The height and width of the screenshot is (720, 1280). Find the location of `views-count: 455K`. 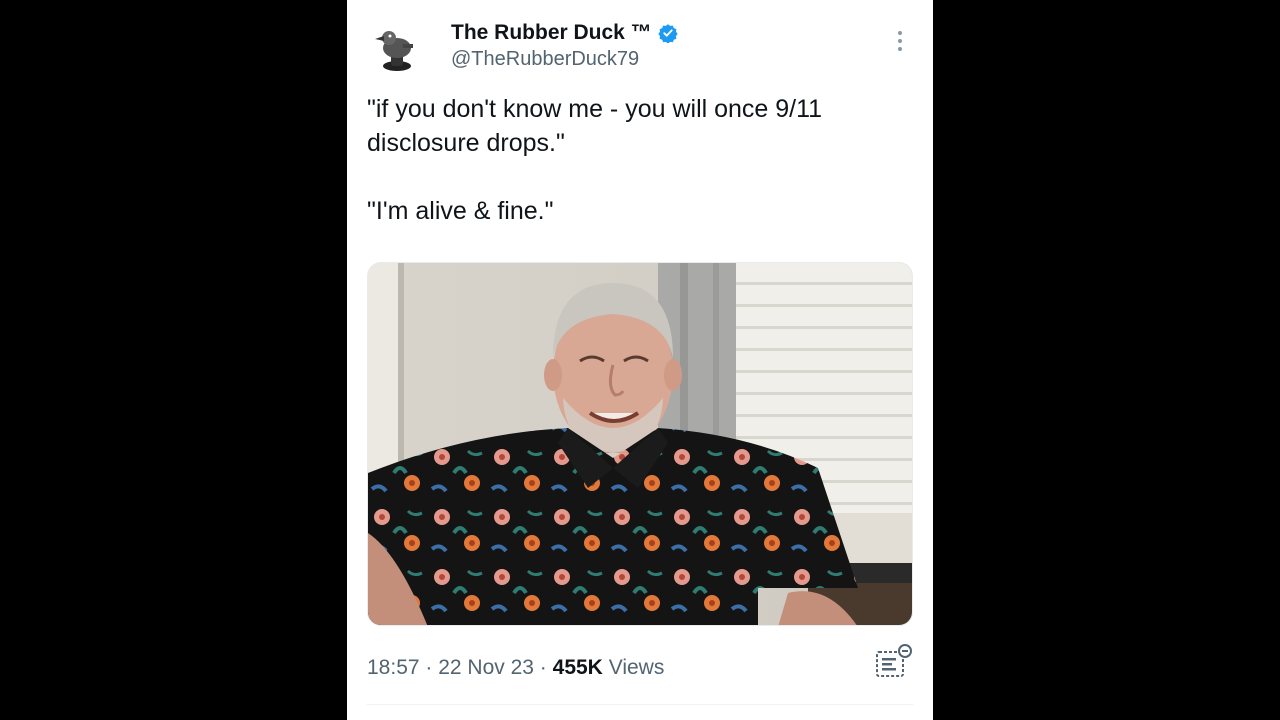

views-count: 455K is located at coordinates (577, 667).